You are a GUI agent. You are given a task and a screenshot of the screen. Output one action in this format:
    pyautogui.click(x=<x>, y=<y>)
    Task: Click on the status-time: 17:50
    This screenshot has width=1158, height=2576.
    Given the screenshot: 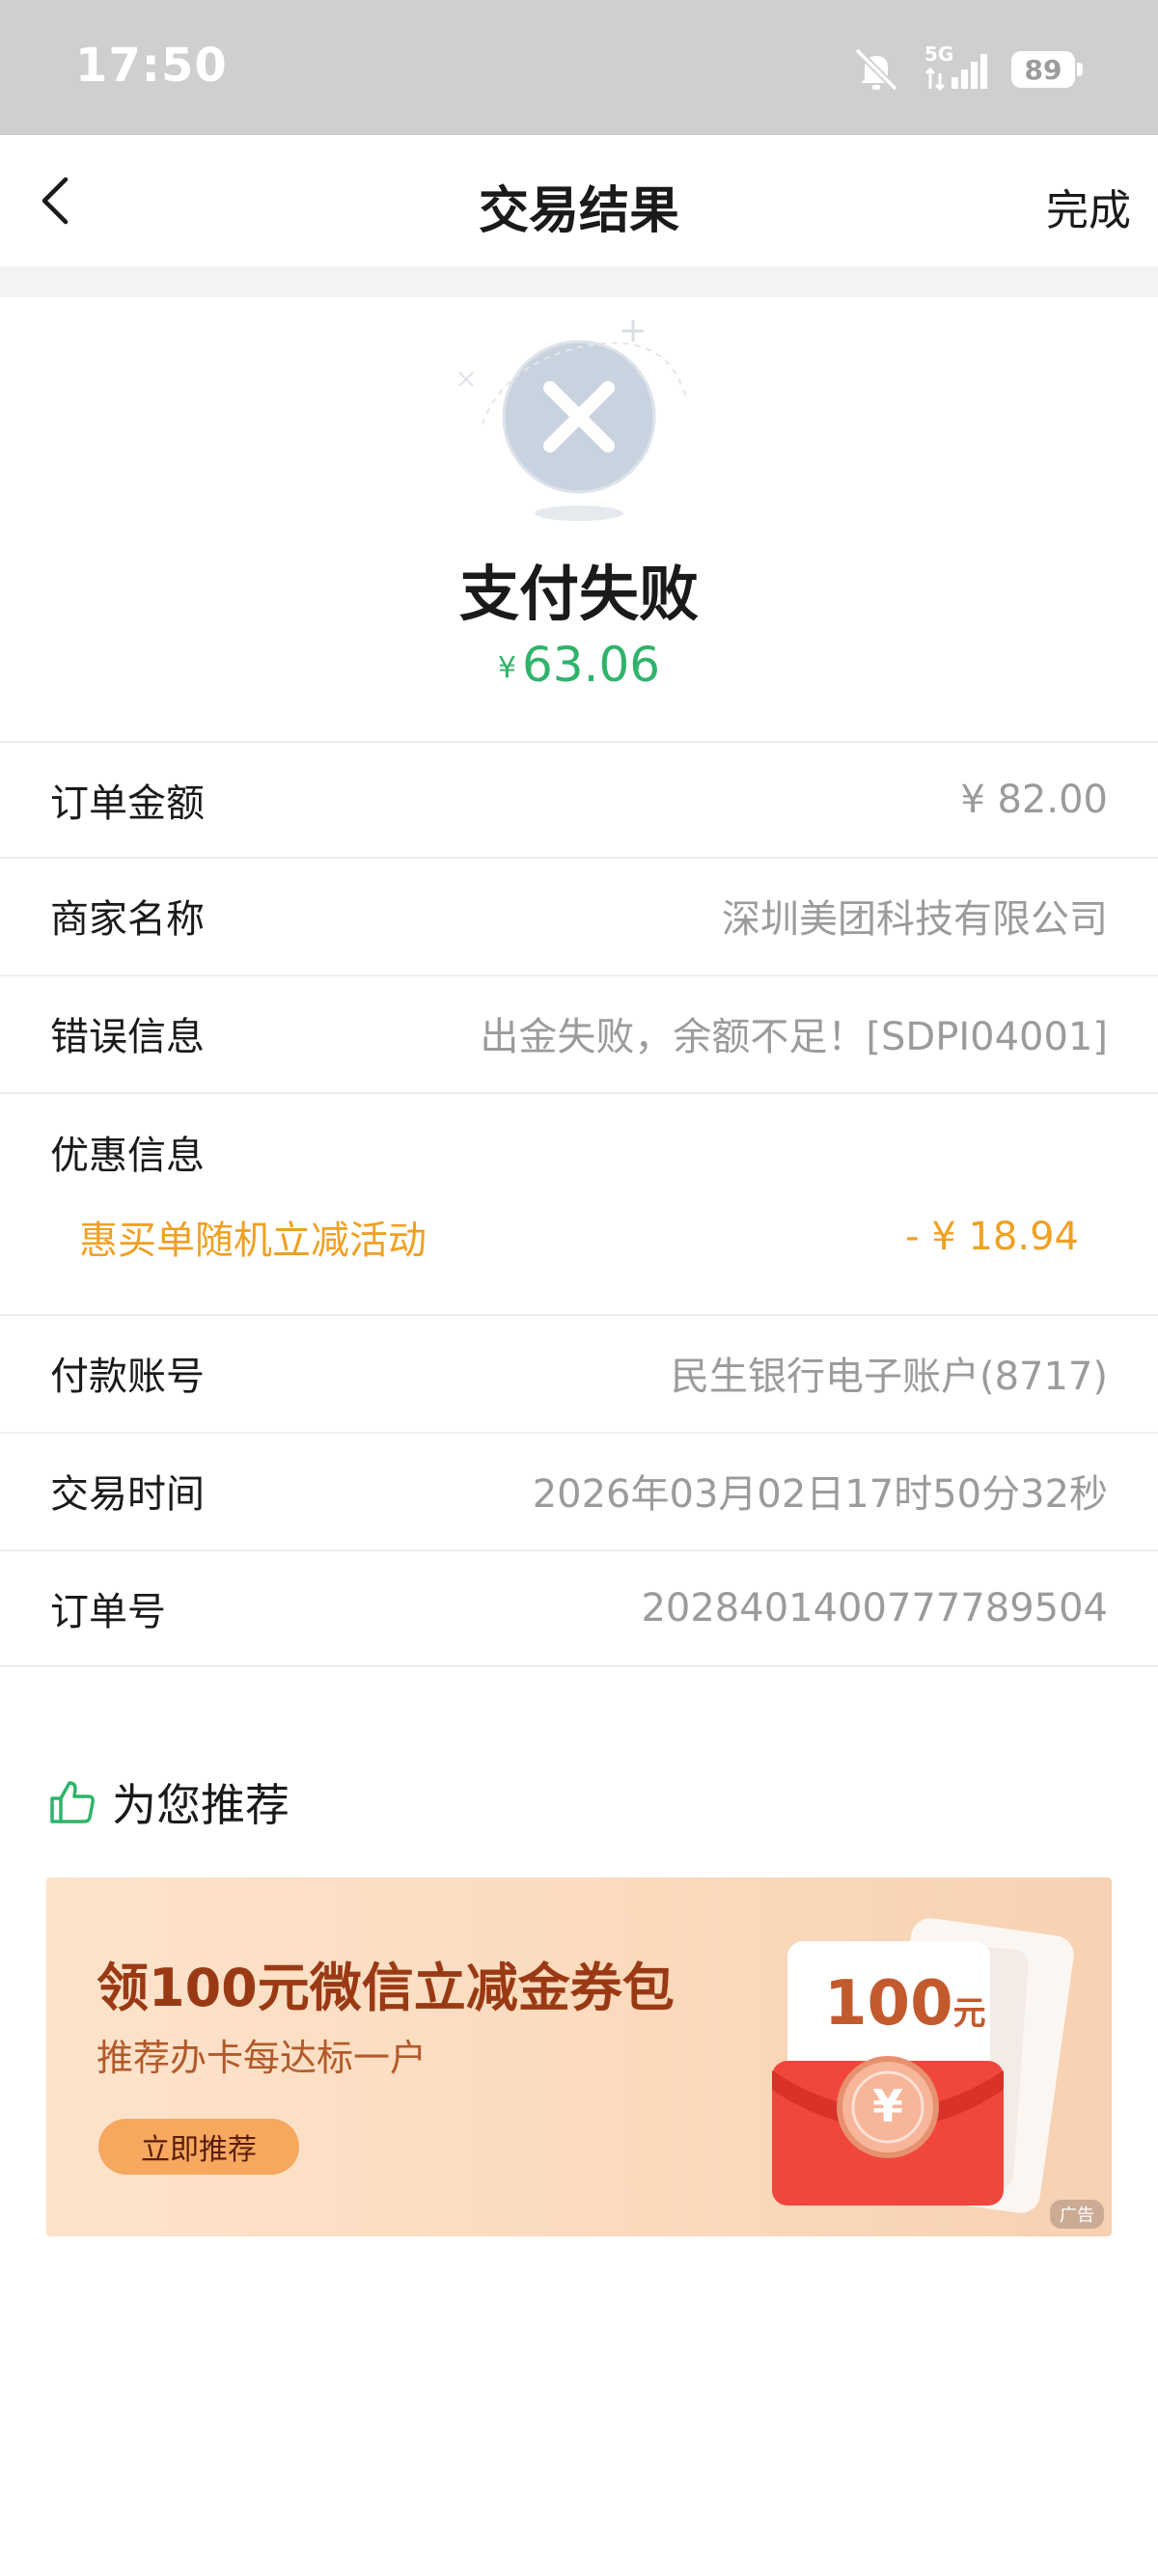 What is the action you would take?
    pyautogui.click(x=151, y=66)
    